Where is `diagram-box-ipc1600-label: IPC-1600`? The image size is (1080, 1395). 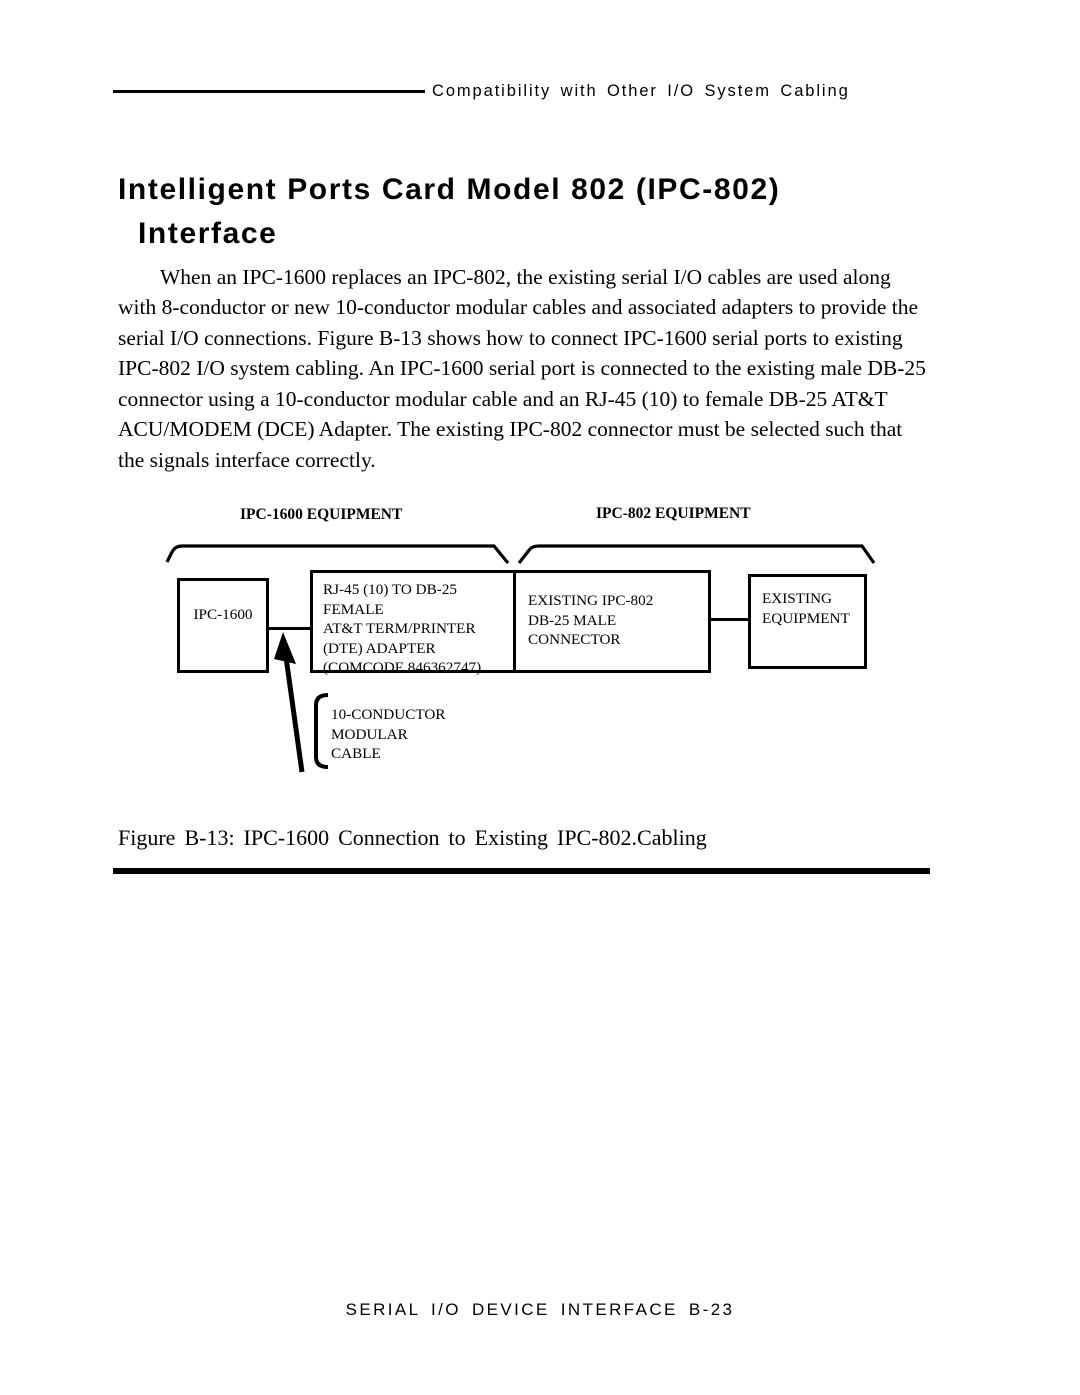 diagram-box-ipc1600-label: IPC-1600 is located at coordinates (223, 614).